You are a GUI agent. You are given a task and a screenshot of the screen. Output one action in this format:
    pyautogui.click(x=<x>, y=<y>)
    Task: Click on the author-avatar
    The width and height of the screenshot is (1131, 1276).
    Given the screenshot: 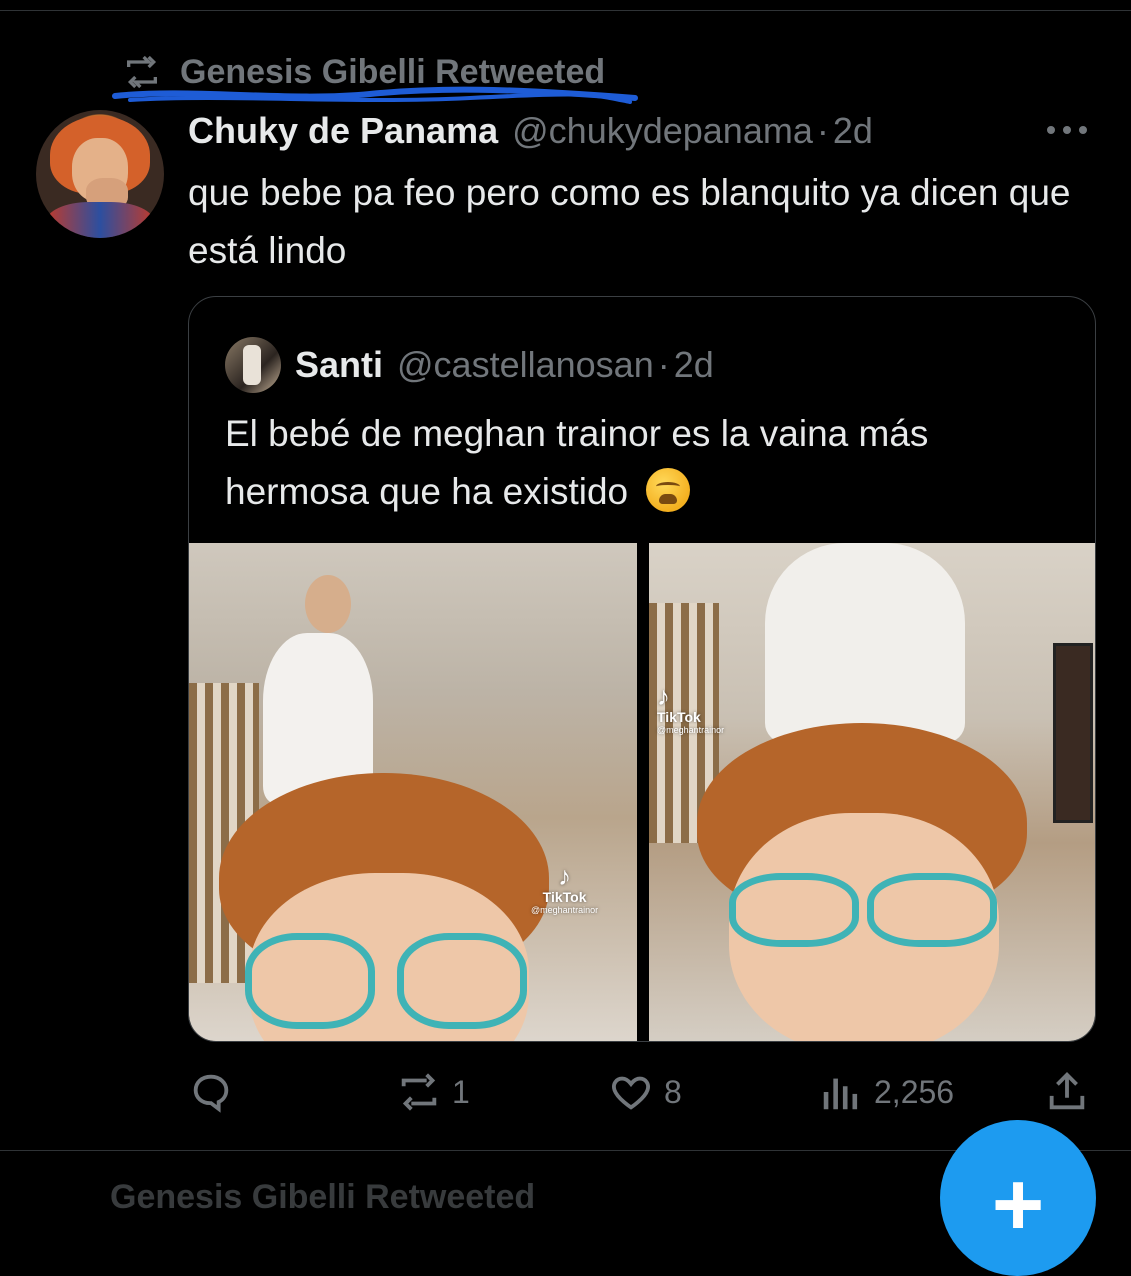 What is the action you would take?
    pyautogui.click(x=100, y=174)
    